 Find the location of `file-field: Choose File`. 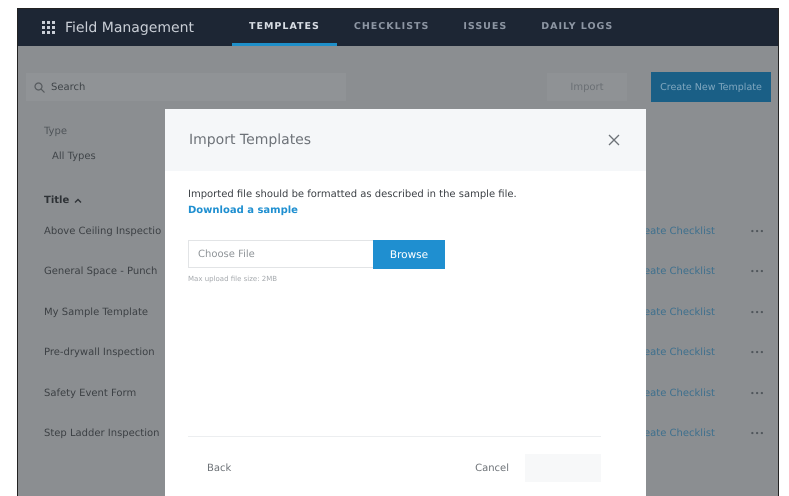

file-field: Choose File is located at coordinates (280, 254).